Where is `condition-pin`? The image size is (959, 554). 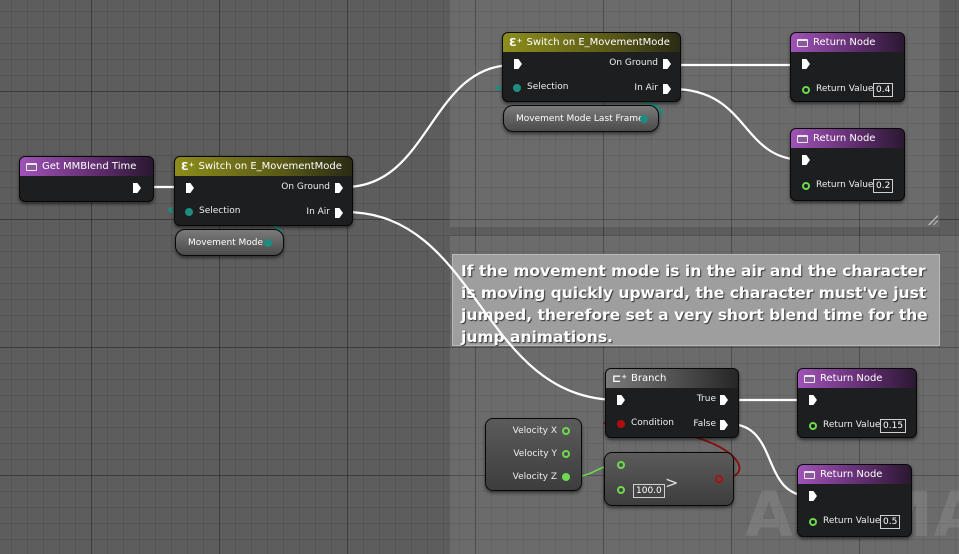
condition-pin is located at coordinates (621, 424).